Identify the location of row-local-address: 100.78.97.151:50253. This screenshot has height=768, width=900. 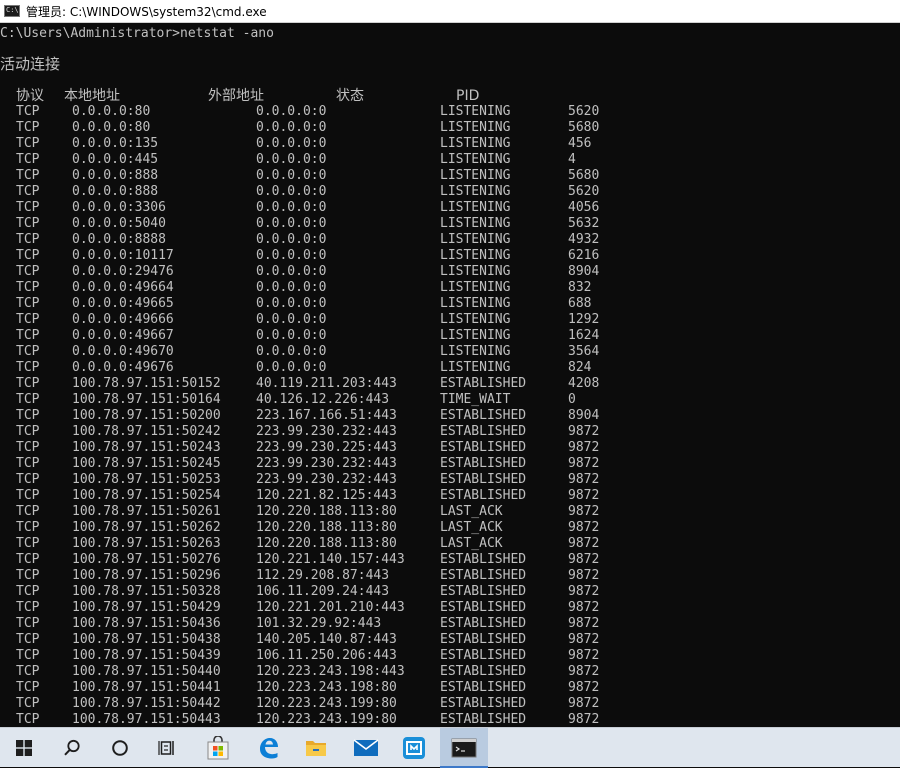
(146, 479).